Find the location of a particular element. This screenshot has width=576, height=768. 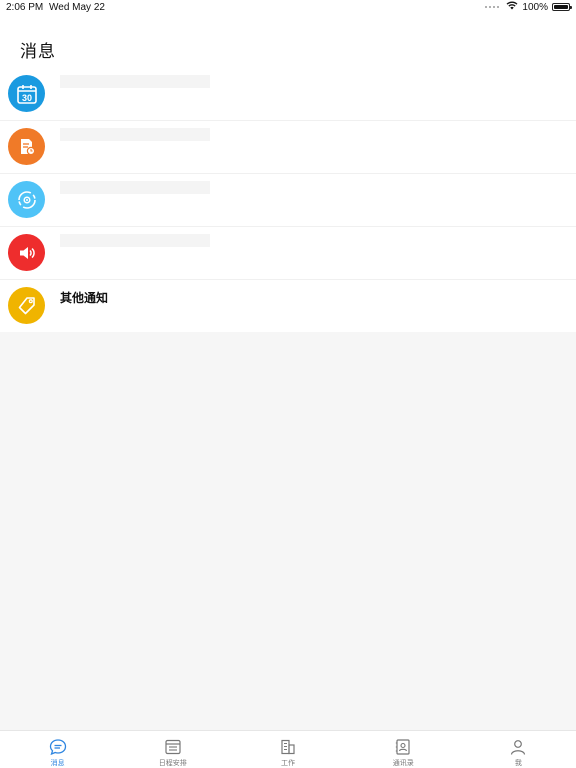

tab-label: 日程安排 is located at coordinates (172, 763).